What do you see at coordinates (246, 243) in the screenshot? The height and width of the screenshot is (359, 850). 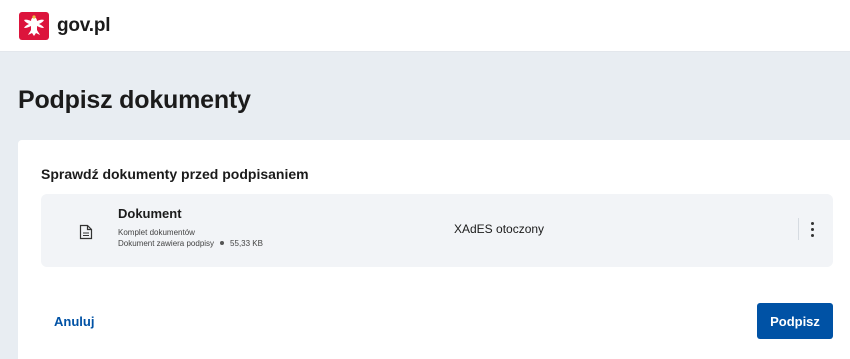 I see `document-size: 55,33 KB` at bounding box center [246, 243].